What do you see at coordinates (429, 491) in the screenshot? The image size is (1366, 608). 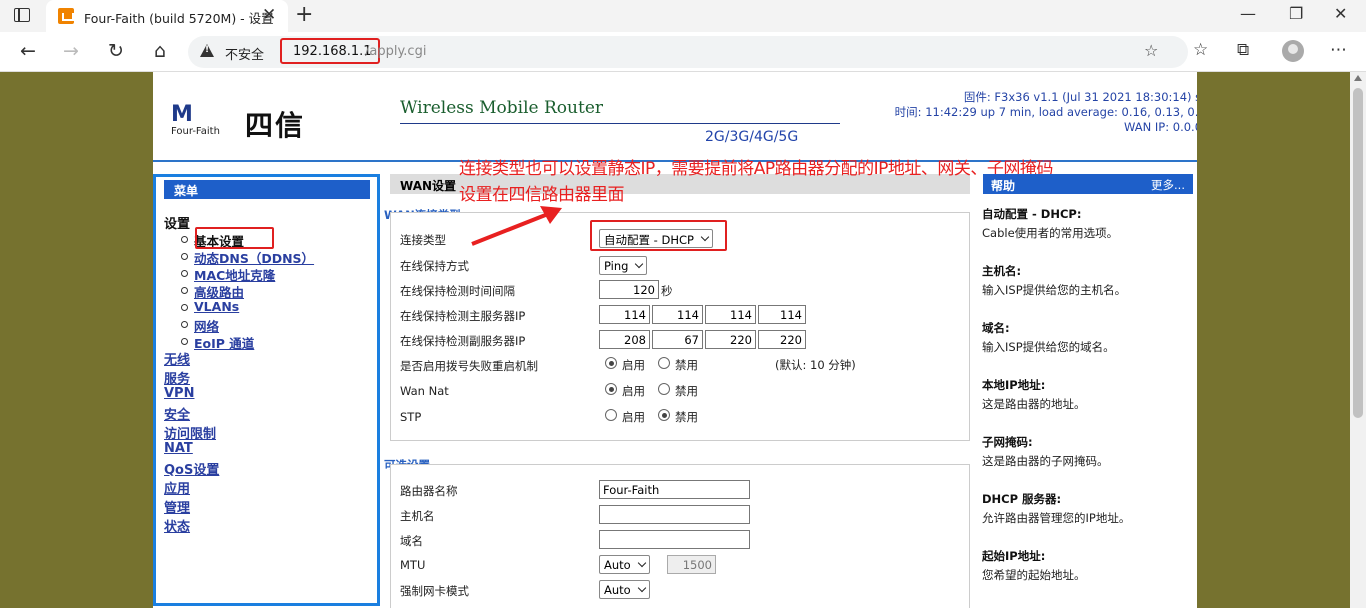 I see `router-name-label: 路由器名称` at bounding box center [429, 491].